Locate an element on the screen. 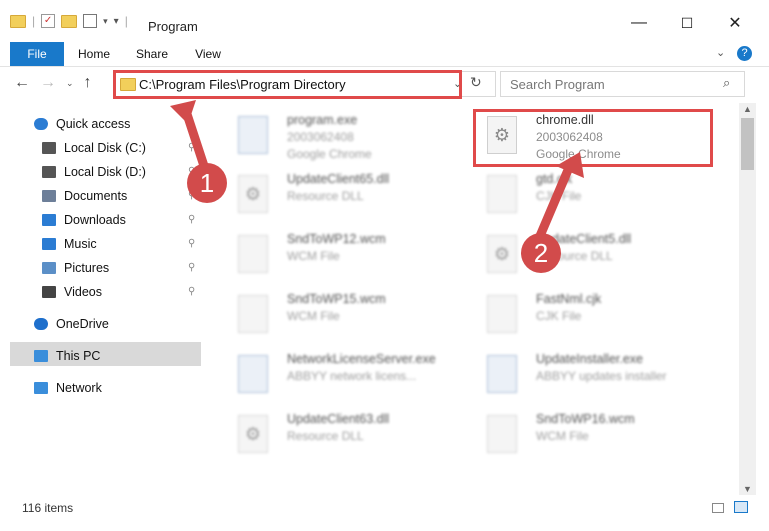  scroll-up-icon: ▲ is located at coordinates (747, 109).